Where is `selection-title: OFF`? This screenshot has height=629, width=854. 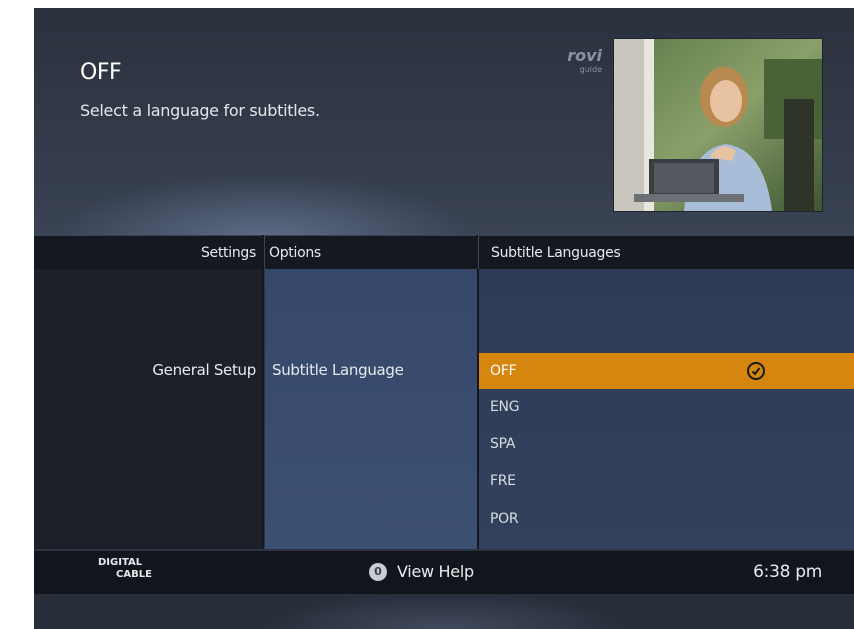
selection-title: OFF is located at coordinates (101, 72).